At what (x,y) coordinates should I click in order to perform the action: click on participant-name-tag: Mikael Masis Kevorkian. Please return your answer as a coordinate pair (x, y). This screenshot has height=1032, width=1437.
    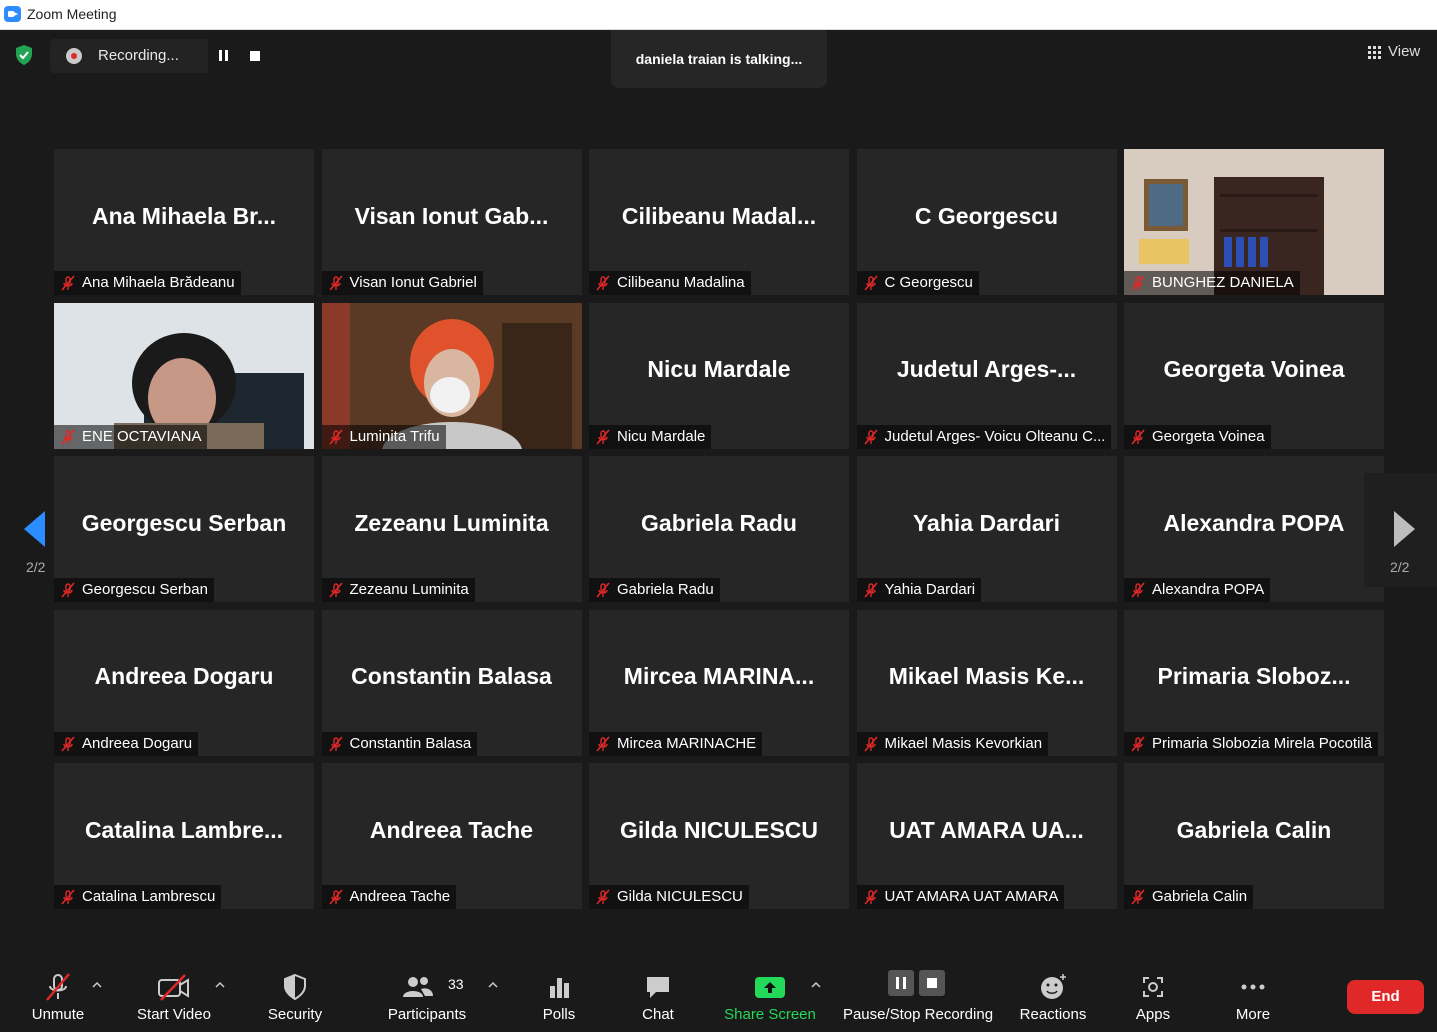
    Looking at the image, I should click on (952, 743).